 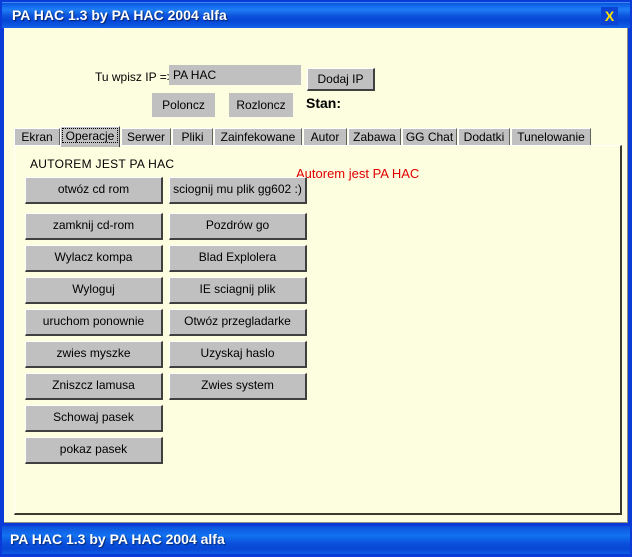 I want to click on tab-operacje: Operacje, so click(x=90, y=136).